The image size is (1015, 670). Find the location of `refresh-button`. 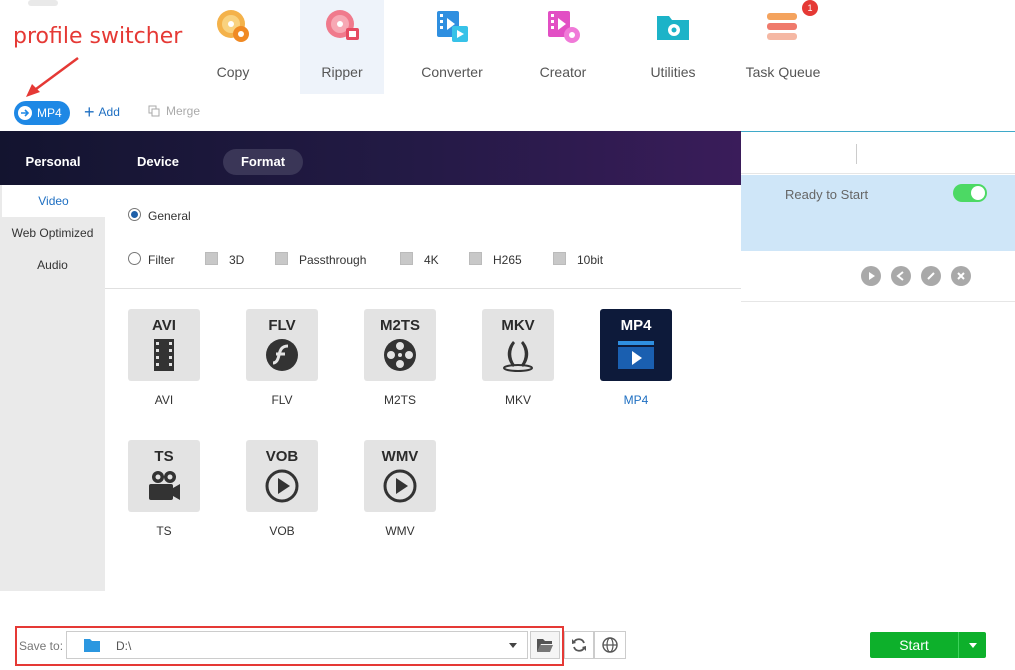

refresh-button is located at coordinates (579, 645).